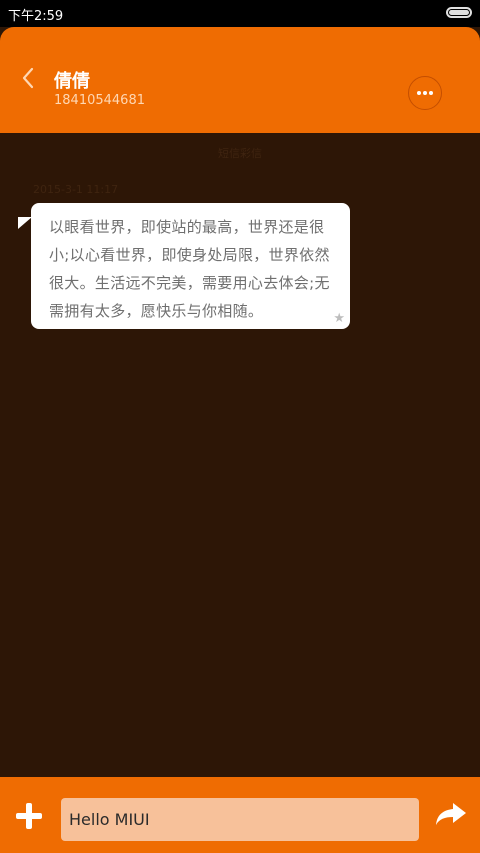 This screenshot has width=480, height=853. I want to click on message-timestamp: 2015-3-1 11:17, so click(76, 189).